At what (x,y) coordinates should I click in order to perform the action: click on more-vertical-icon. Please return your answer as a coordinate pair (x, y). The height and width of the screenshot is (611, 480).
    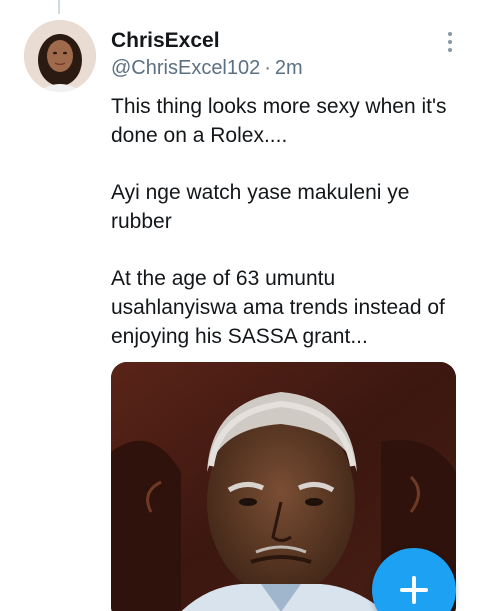
    Looking at the image, I should click on (450, 44).